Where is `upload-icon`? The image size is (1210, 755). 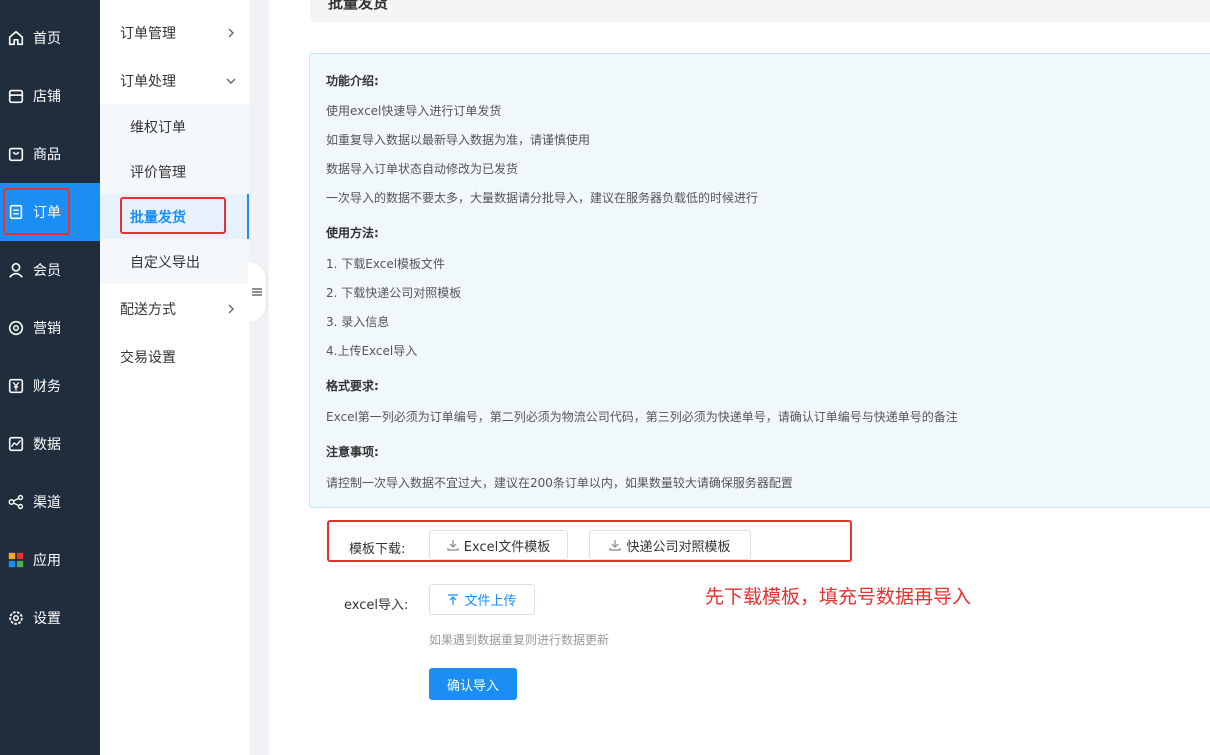
upload-icon is located at coordinates (453, 599).